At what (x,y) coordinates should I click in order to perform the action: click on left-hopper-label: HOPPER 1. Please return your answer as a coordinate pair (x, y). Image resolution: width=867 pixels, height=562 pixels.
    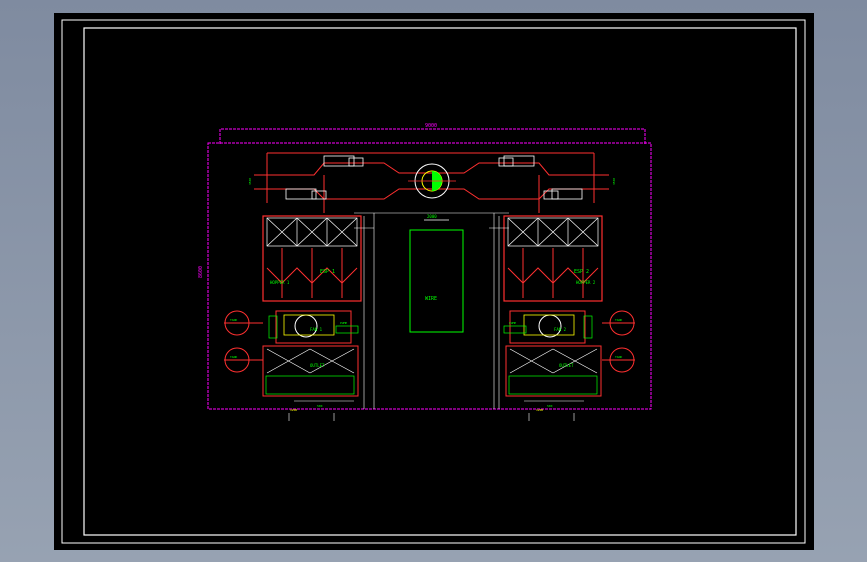
    Looking at the image, I should click on (280, 282).